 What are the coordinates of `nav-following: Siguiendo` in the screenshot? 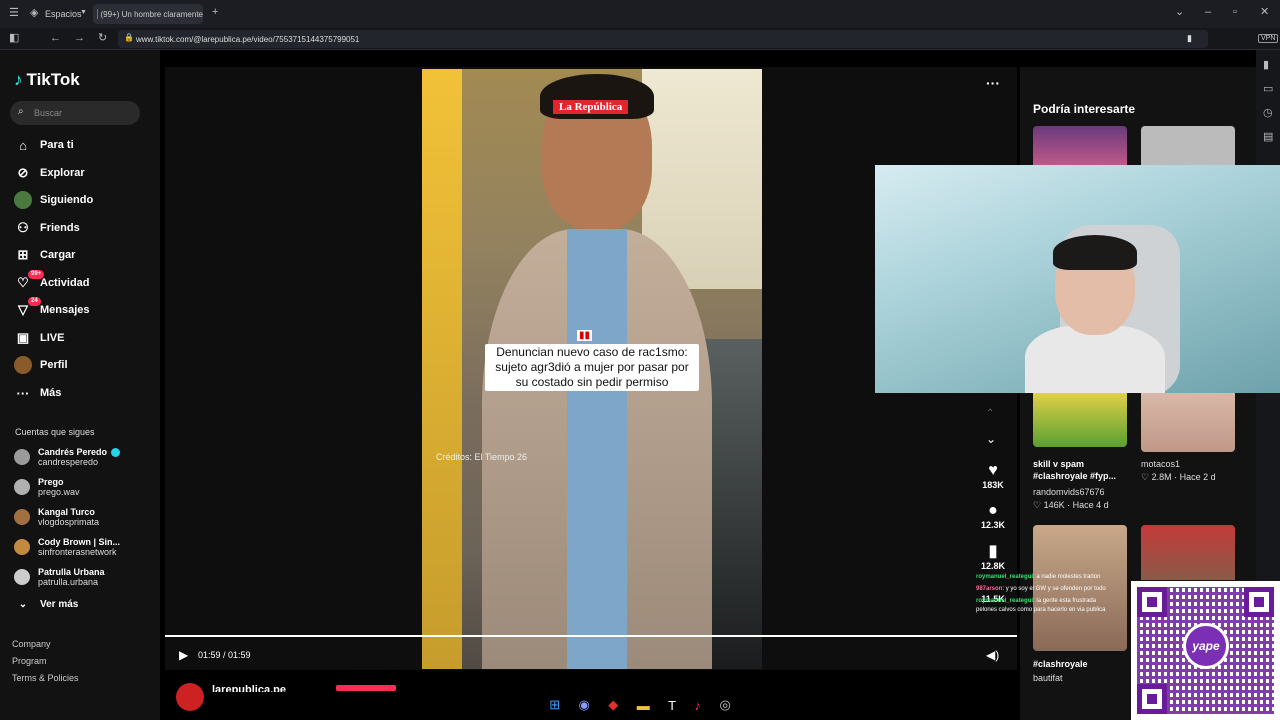 It's located at (53, 200).